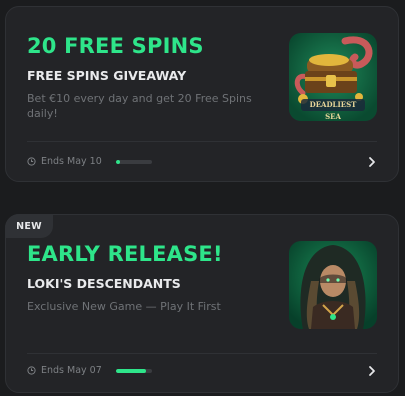 The width and height of the screenshot is (405, 396). What do you see at coordinates (107, 75) in the screenshot?
I see `promo-subtitle: FREE SPINS GIVEAWAY` at bounding box center [107, 75].